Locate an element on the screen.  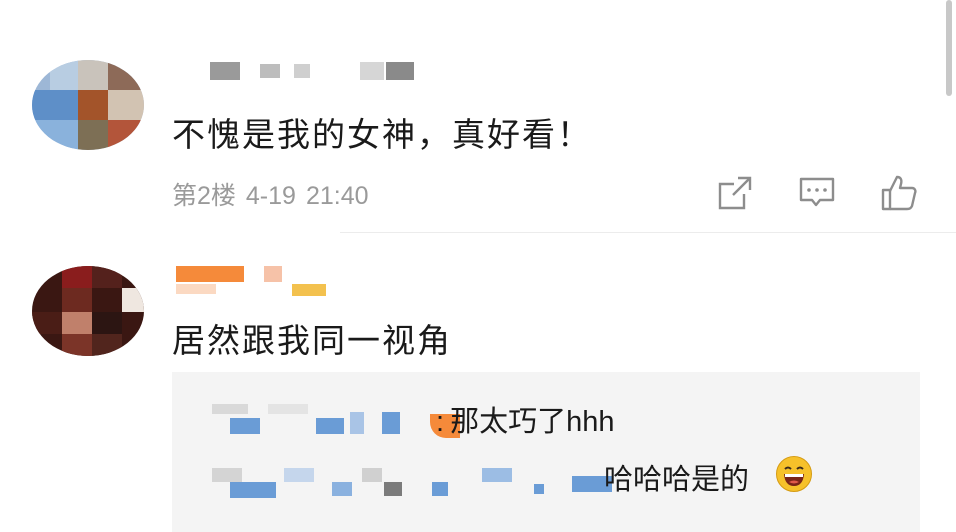
reply-item: : 那太巧了hhh is located at coordinates (525, 419).